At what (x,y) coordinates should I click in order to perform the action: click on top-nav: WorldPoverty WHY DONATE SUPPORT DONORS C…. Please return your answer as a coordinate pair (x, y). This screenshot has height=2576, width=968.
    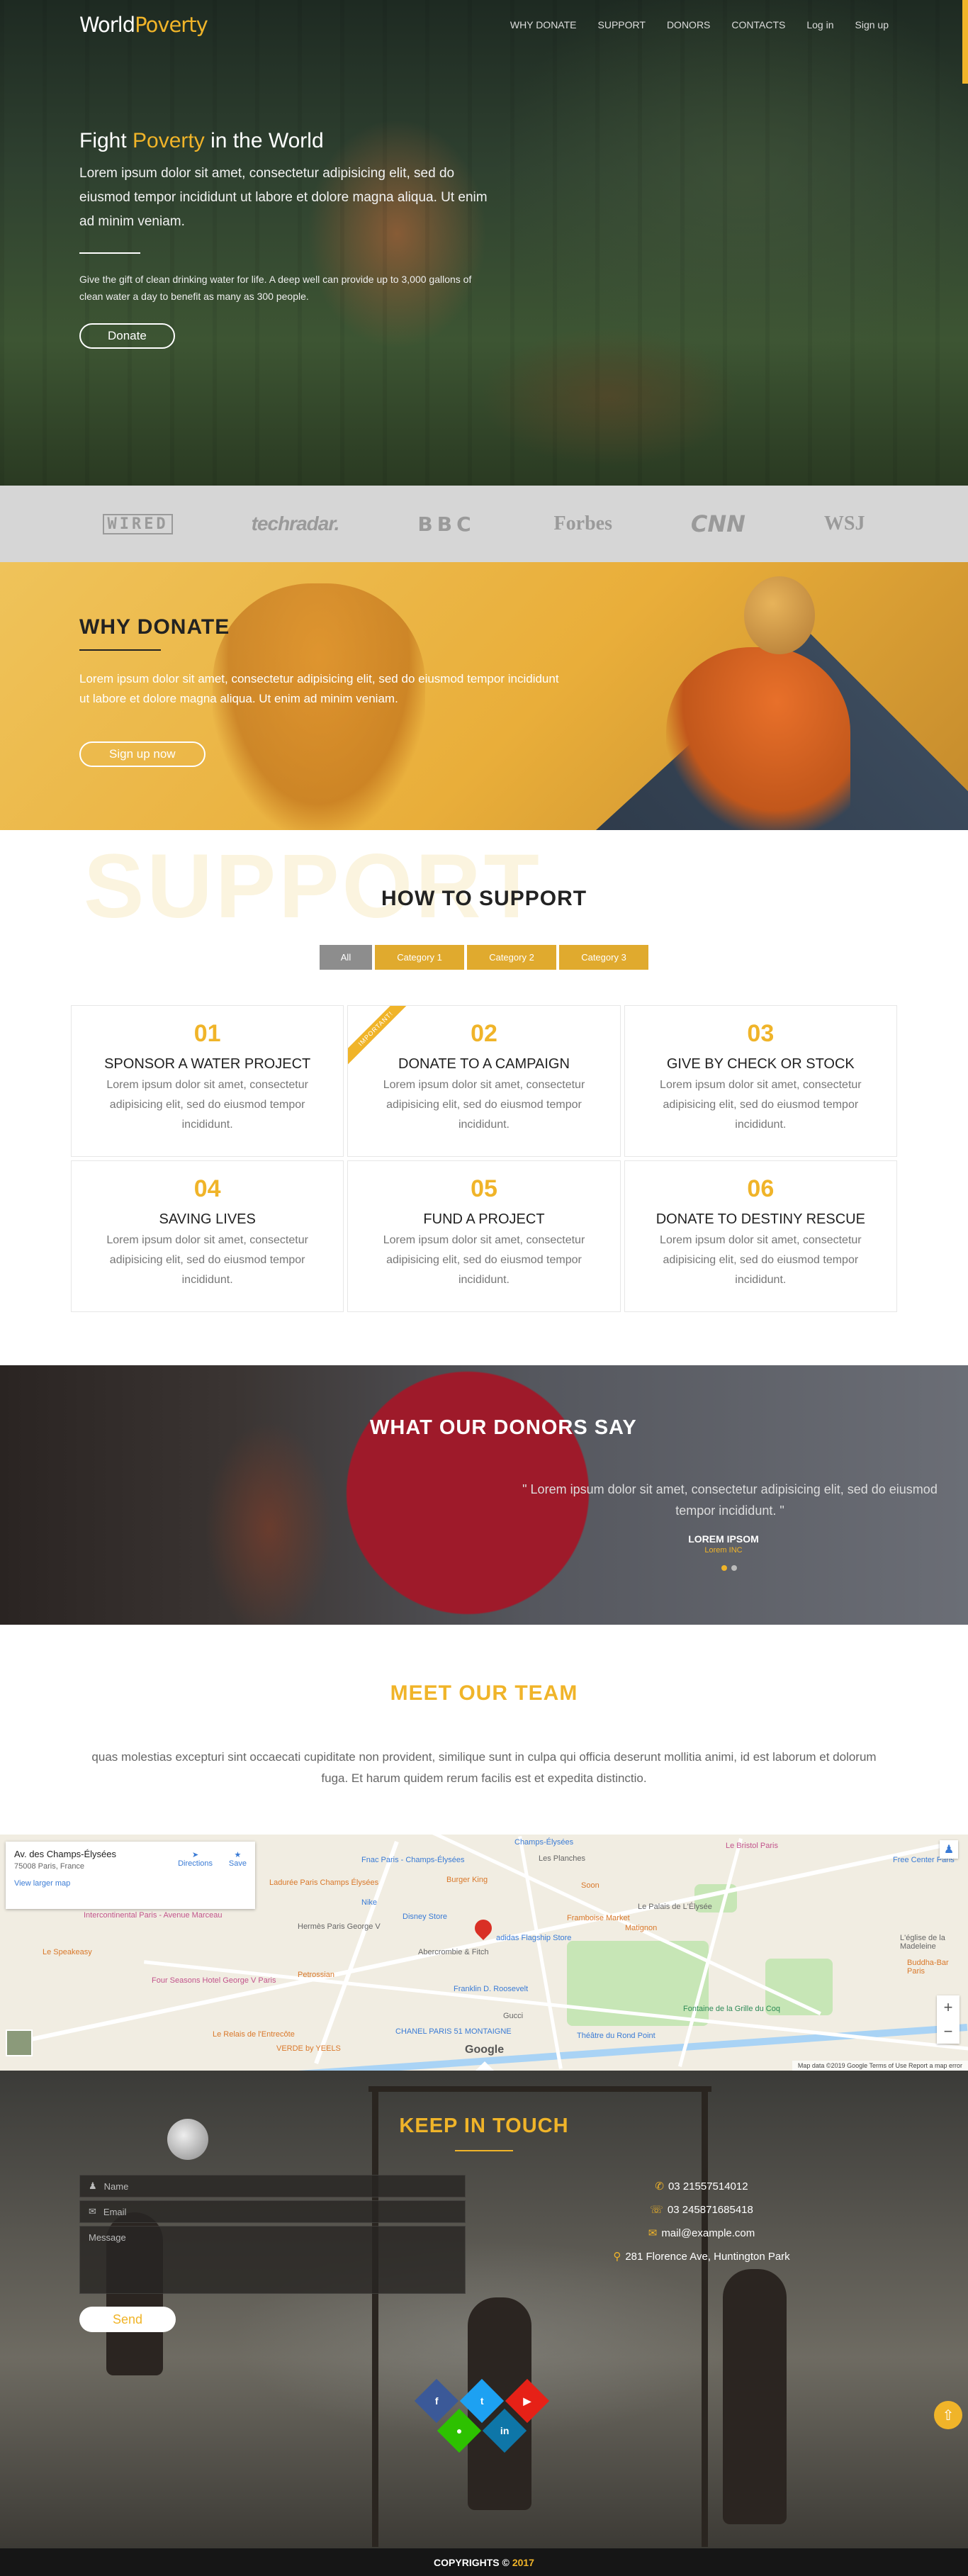
    Looking at the image, I should click on (484, 42).